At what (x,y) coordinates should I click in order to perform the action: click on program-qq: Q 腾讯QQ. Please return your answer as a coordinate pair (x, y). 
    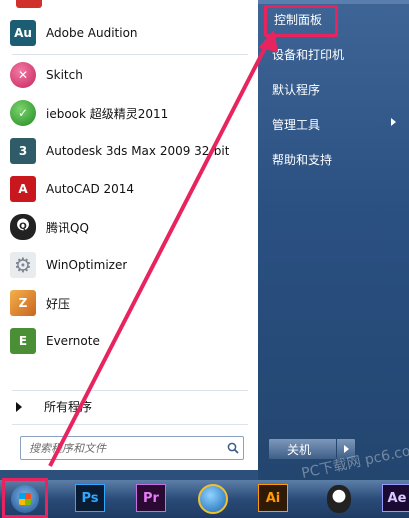
    Looking at the image, I should click on (130, 227).